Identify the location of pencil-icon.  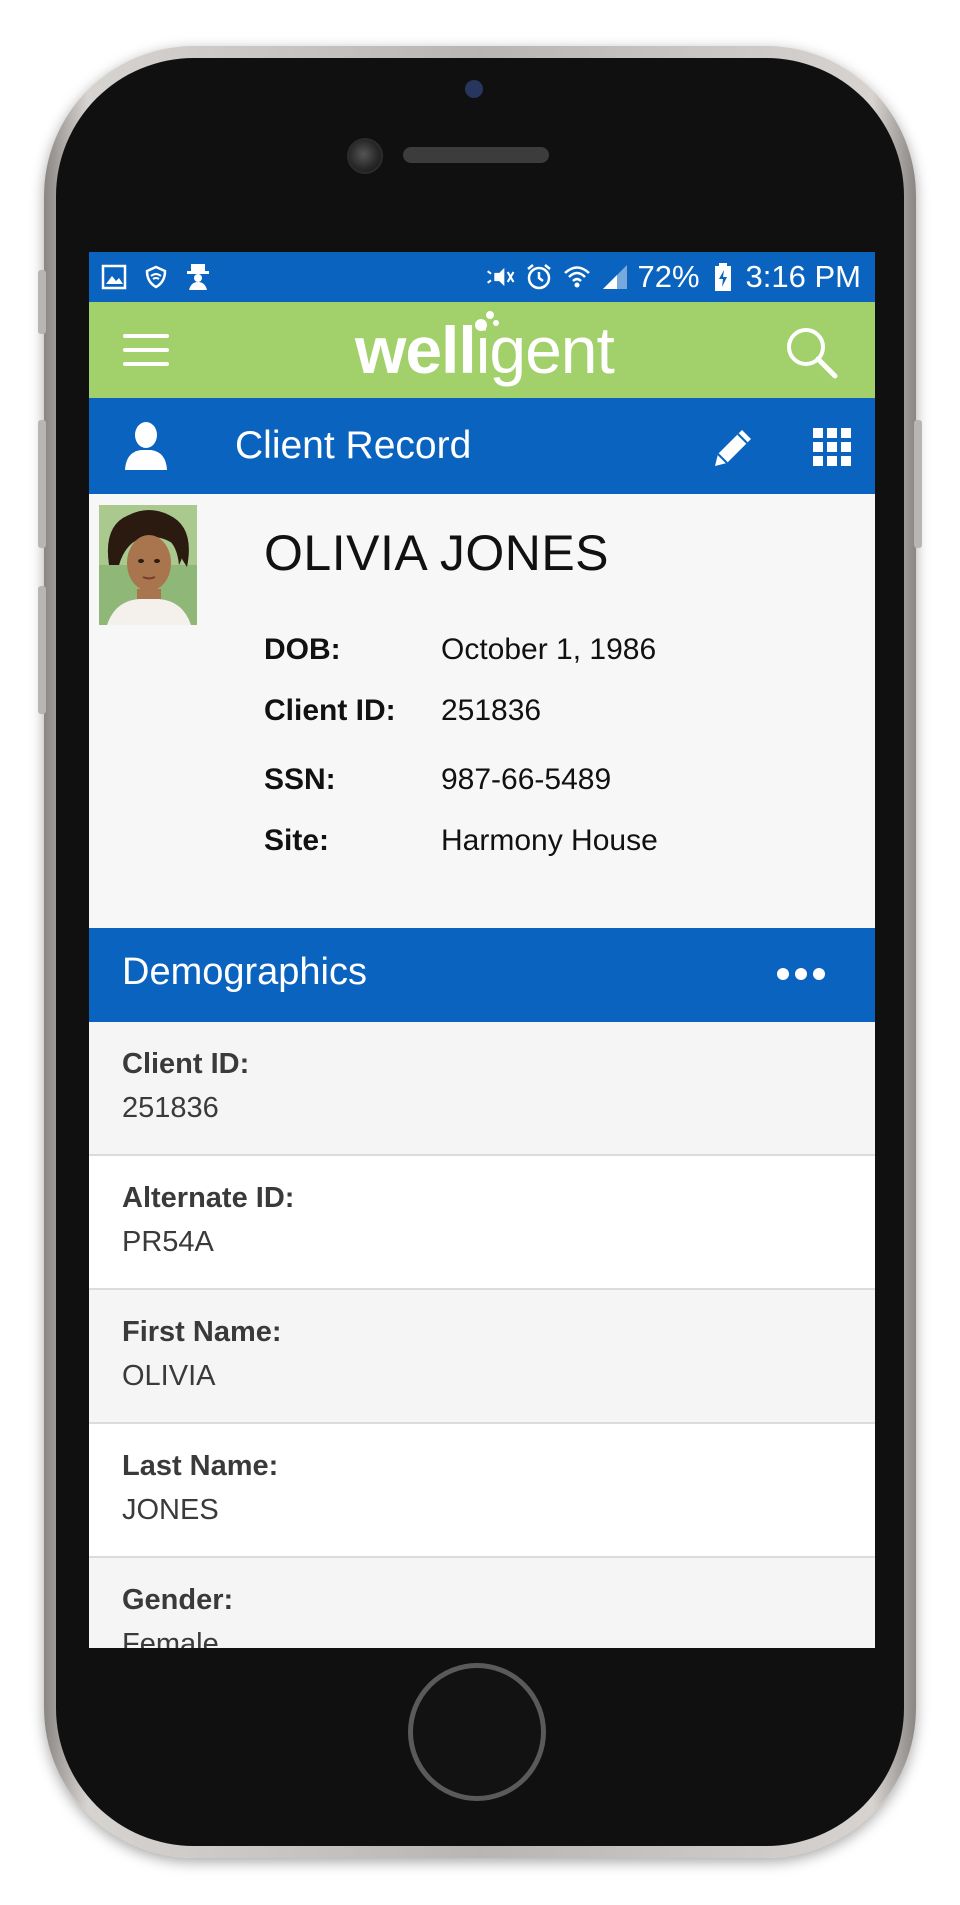
(733, 448).